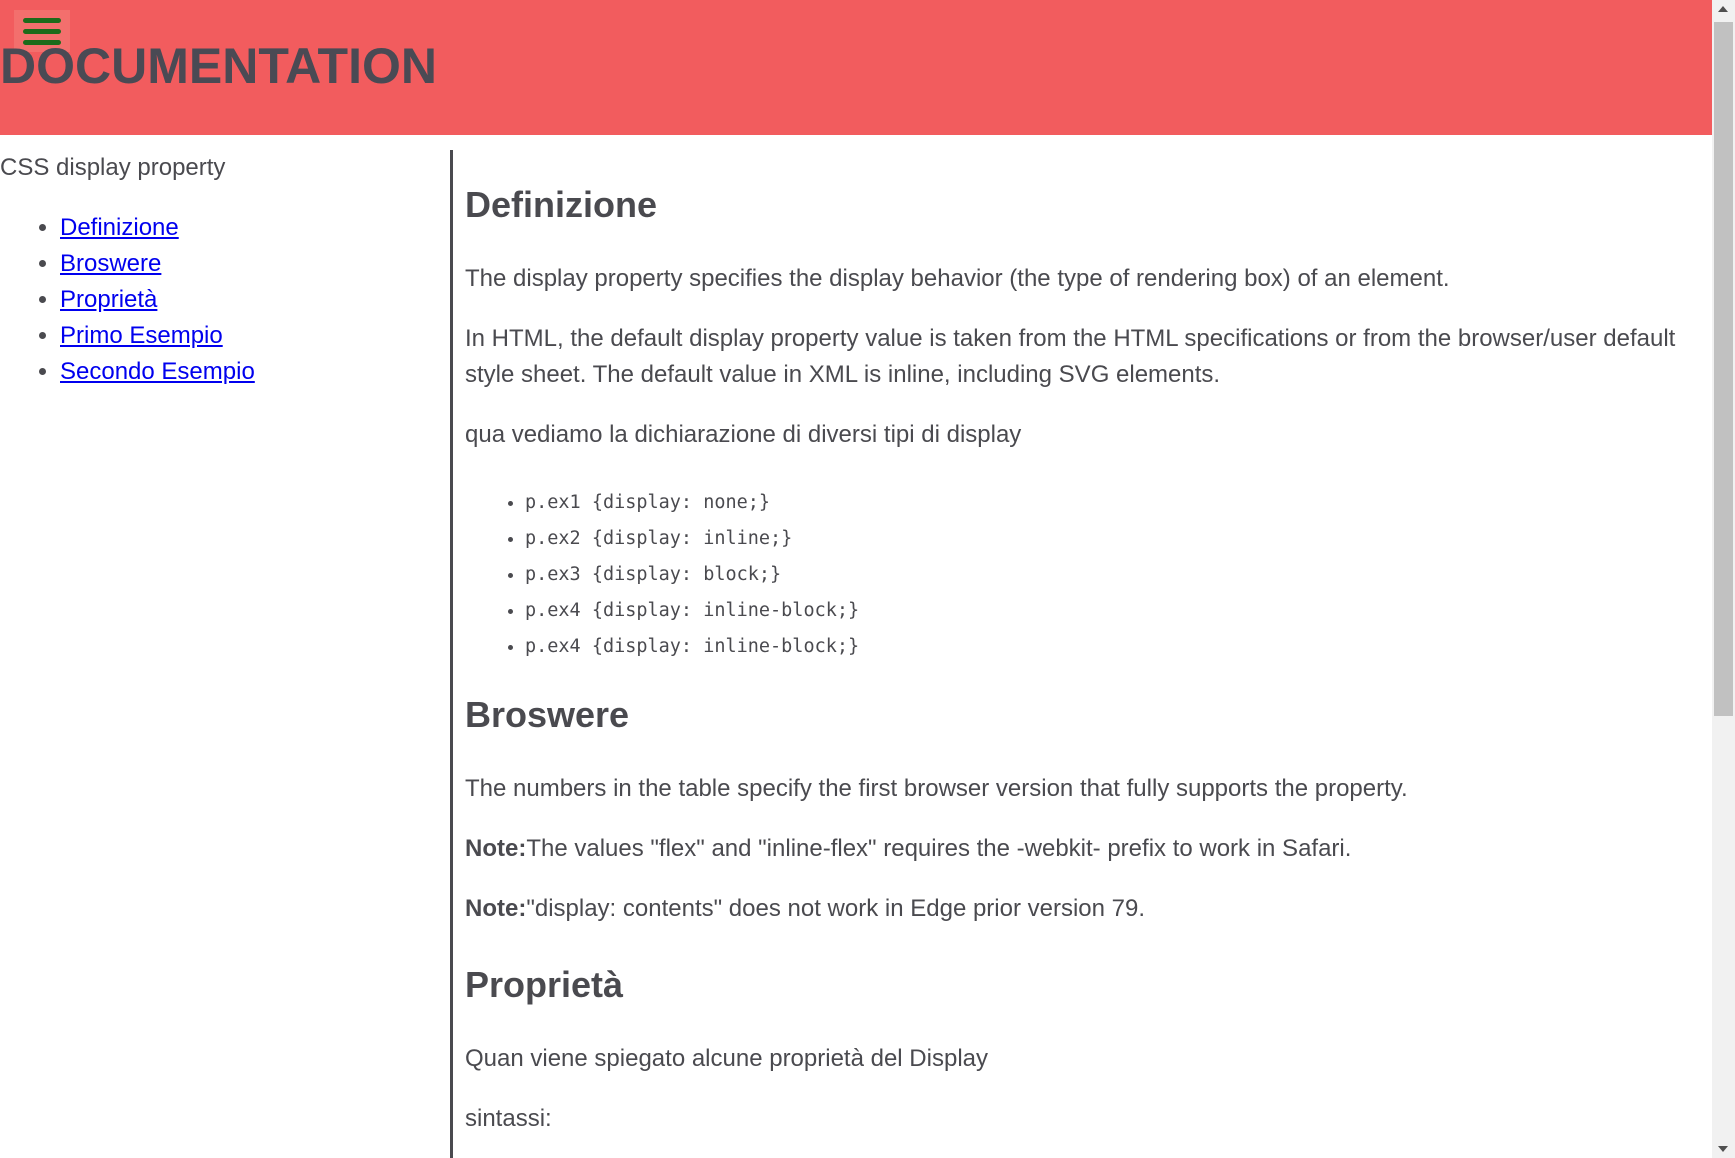 Image resolution: width=1735 pixels, height=1158 pixels. Describe the element at coordinates (141, 335) in the screenshot. I see `nav-link-primo-esempio: Primo Esempio` at that location.